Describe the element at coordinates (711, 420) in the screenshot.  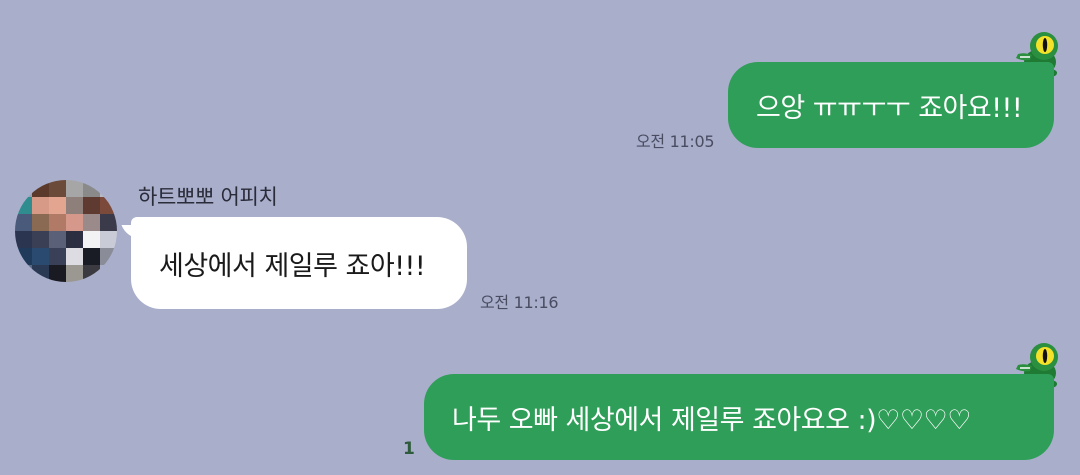
I see `message-text: 나두 오빠 세상에서 제일루 죠아요오 :)♡♡♡♡` at that location.